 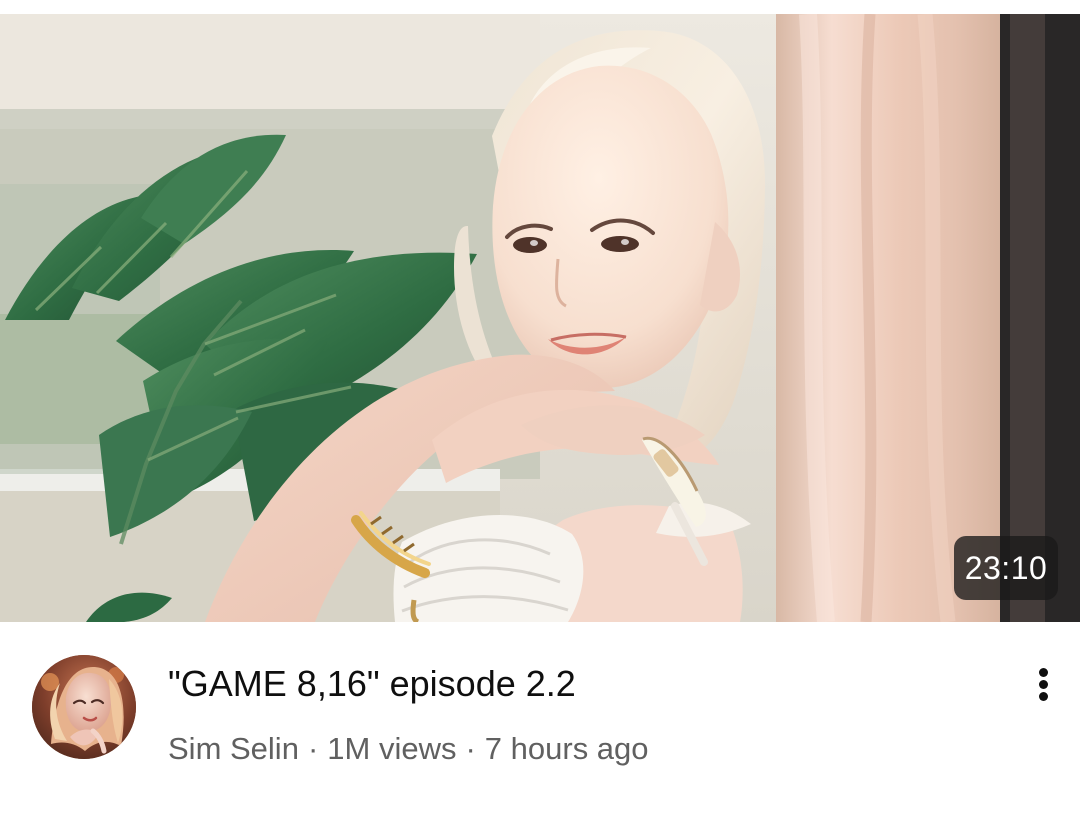 I want to click on channel-avatar, so click(x=84, y=707).